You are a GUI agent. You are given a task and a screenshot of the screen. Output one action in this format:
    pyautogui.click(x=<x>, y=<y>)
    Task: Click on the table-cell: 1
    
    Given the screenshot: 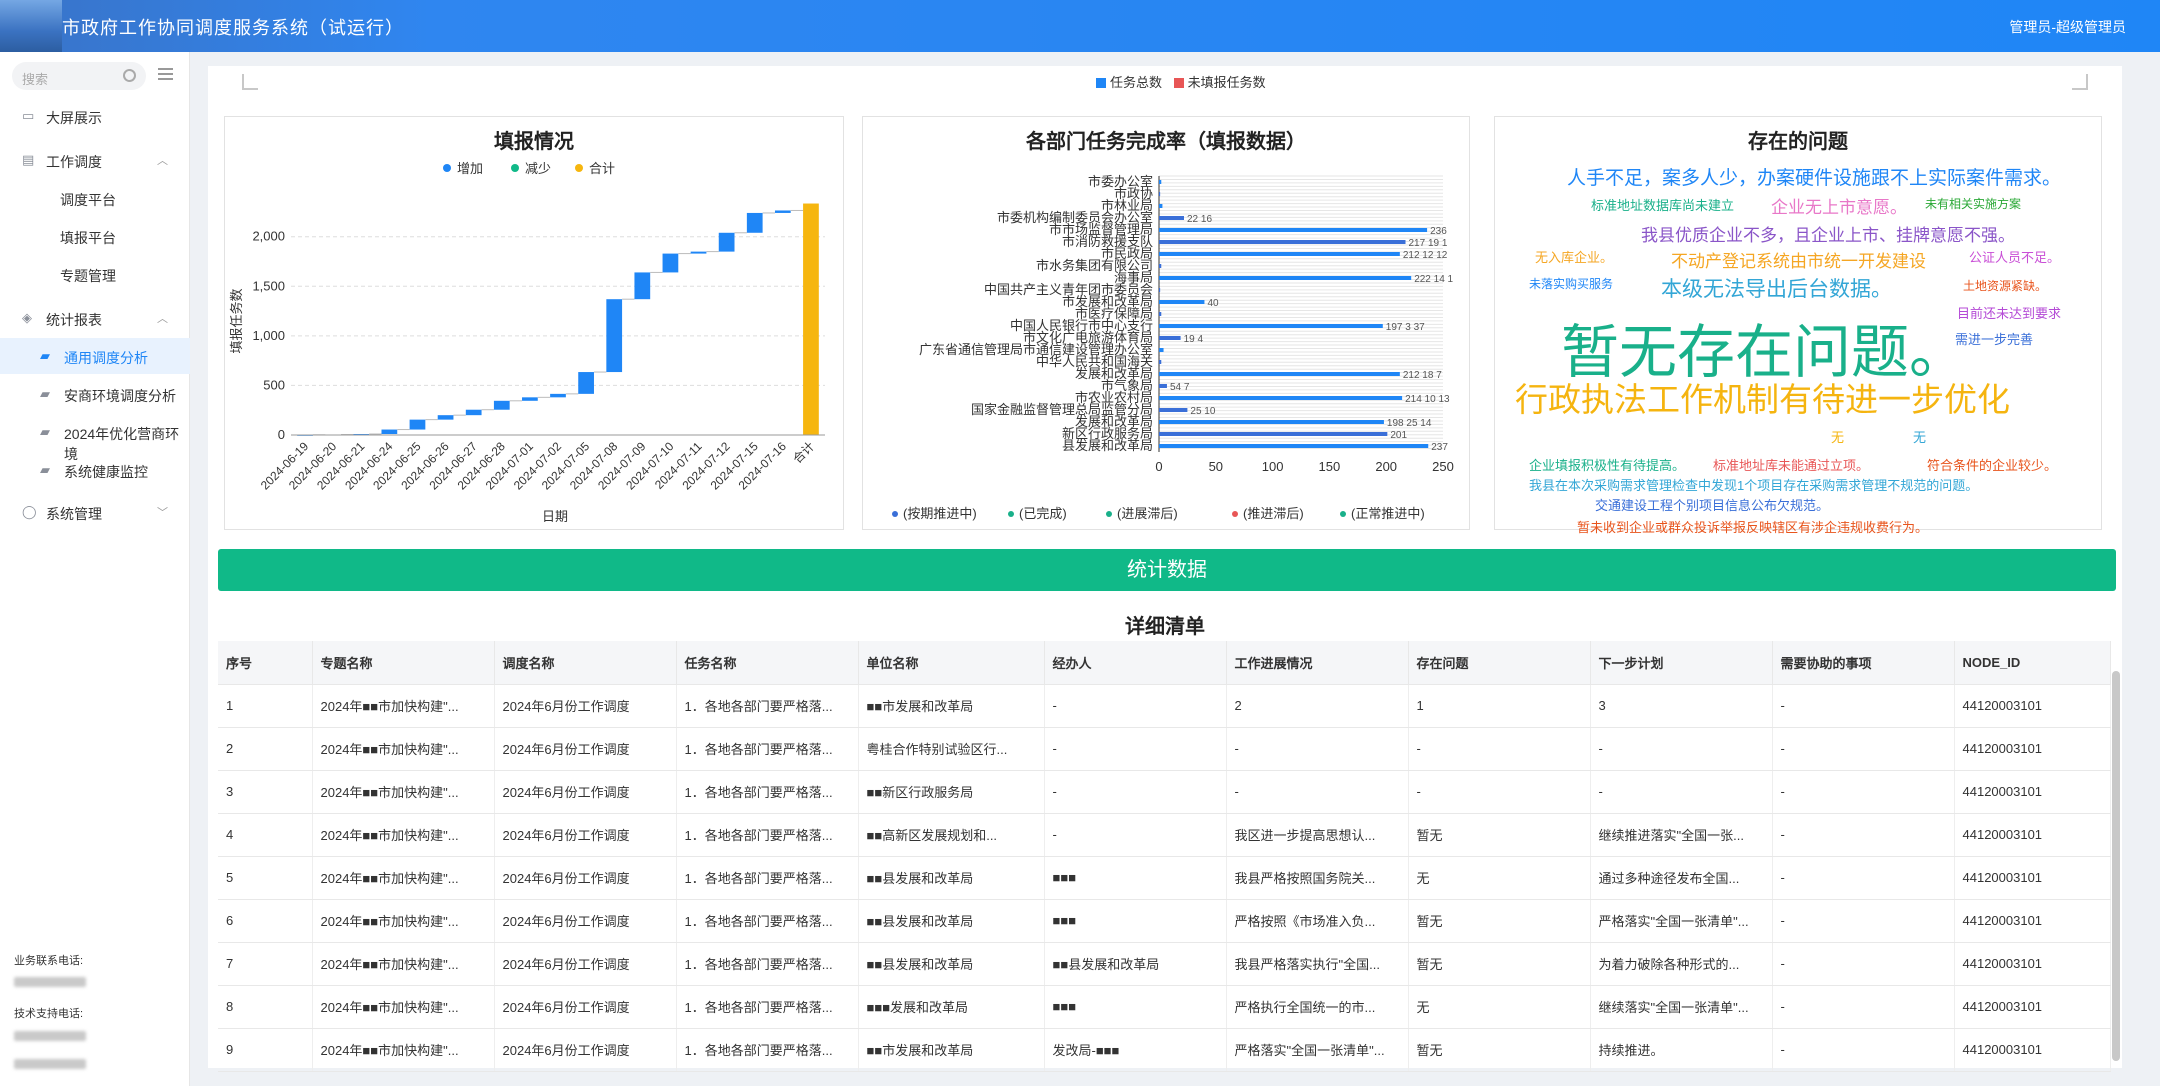 What is the action you would take?
    pyautogui.click(x=265, y=706)
    